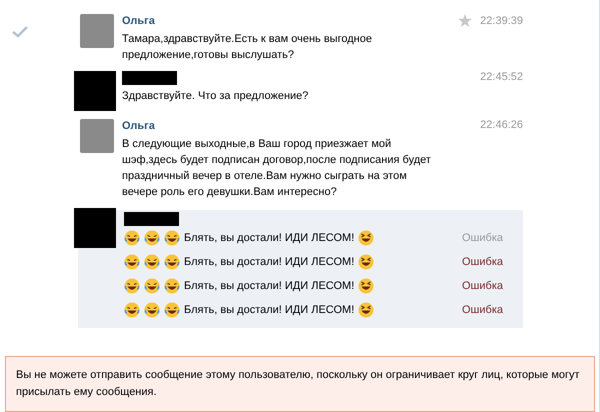 The width and height of the screenshot is (600, 412). I want to click on message-text: В следующие выходные,в Ваш город приезжает мой шэф,здесь будет подписан договор,после подписания будет праздничный вечер в отеле.Вам нужно сыграть на этом вечере роль его девушки.Вам интересно?, so click(277, 168).